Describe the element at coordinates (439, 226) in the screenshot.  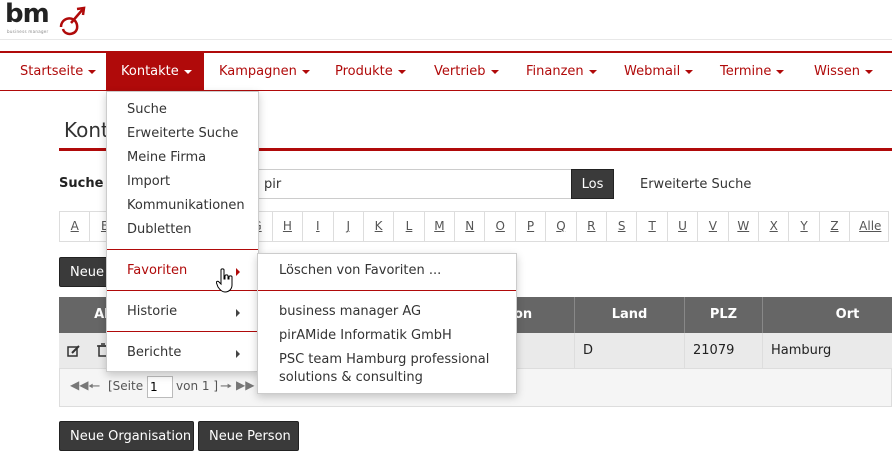
I see `alphabet-letter: M` at that location.